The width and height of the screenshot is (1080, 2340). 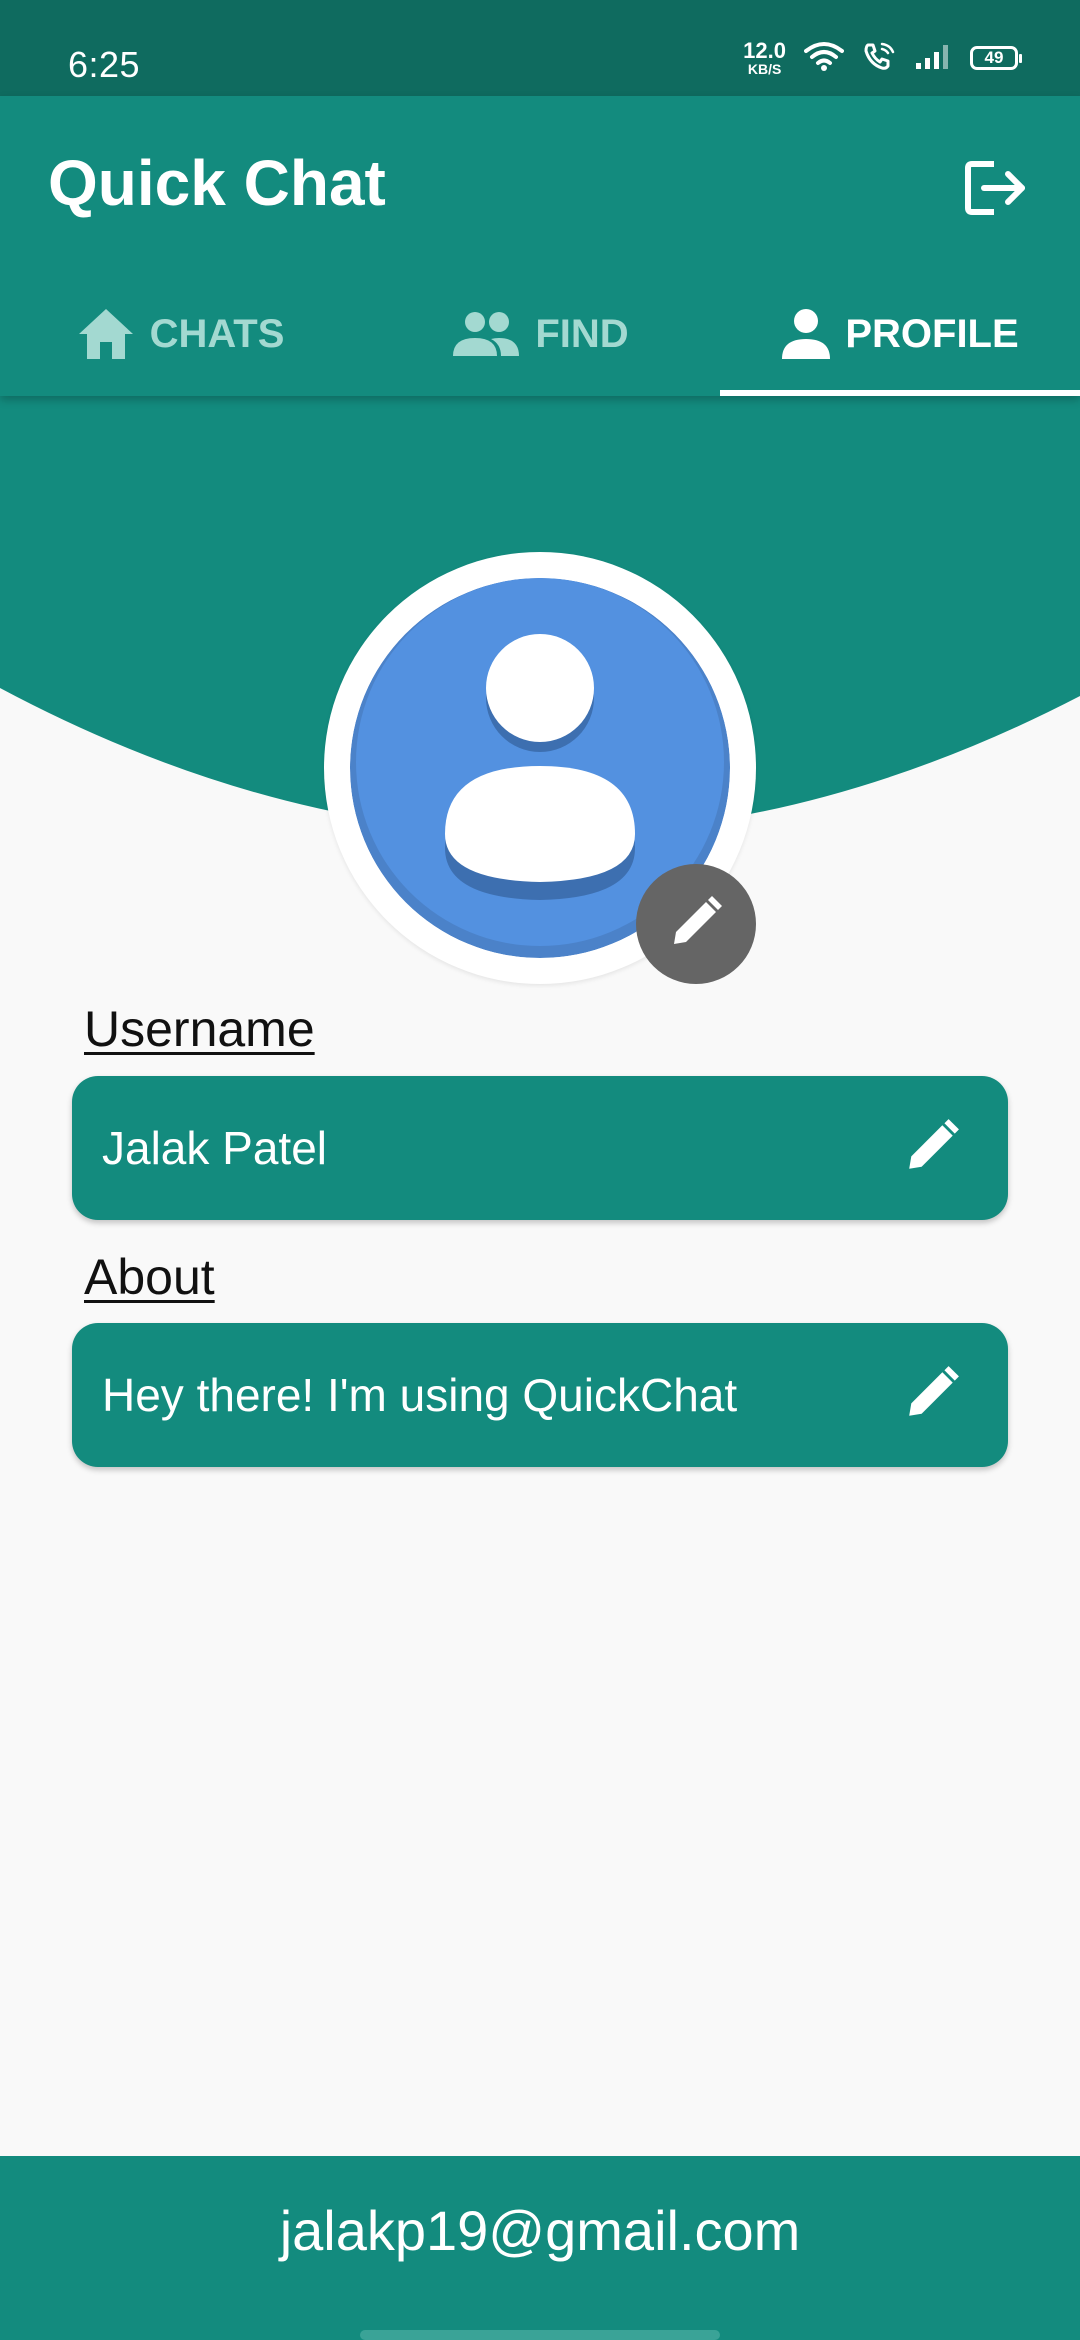 What do you see at coordinates (540, 246) in the screenshot?
I see `app-bar: Quick Chat CHATS FIND PROFILE` at bounding box center [540, 246].